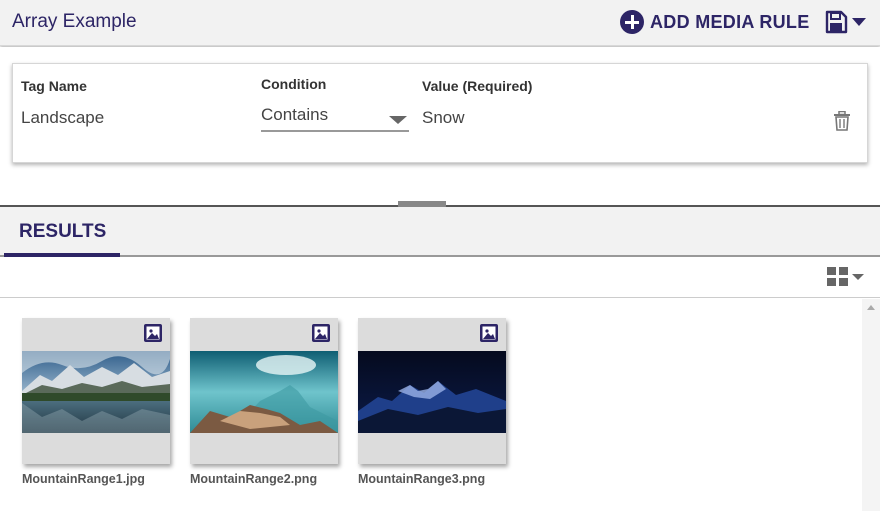 Image resolution: width=880 pixels, height=511 pixels. Describe the element at coordinates (54, 86) in the screenshot. I see `tag-name-label: Tag Name` at that location.